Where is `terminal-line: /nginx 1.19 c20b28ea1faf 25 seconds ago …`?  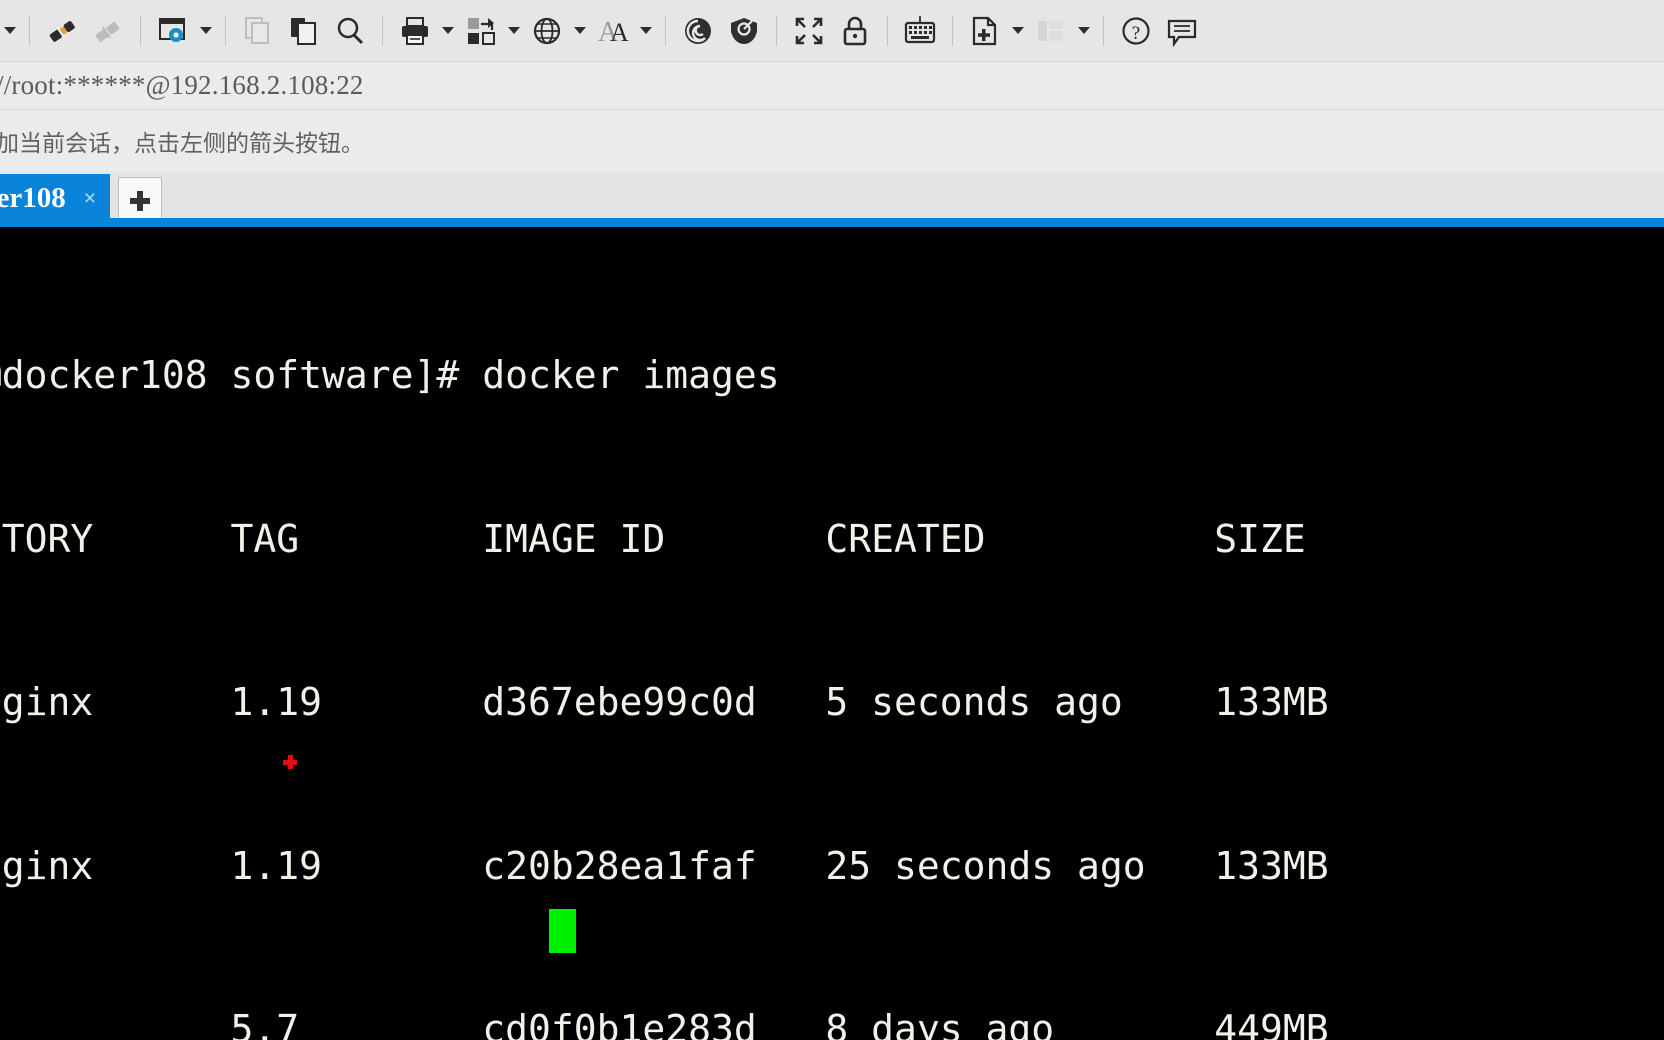
terminal-line: /nginx 1.19 c20b28ea1faf 25 seconds ago … is located at coordinates (664, 865).